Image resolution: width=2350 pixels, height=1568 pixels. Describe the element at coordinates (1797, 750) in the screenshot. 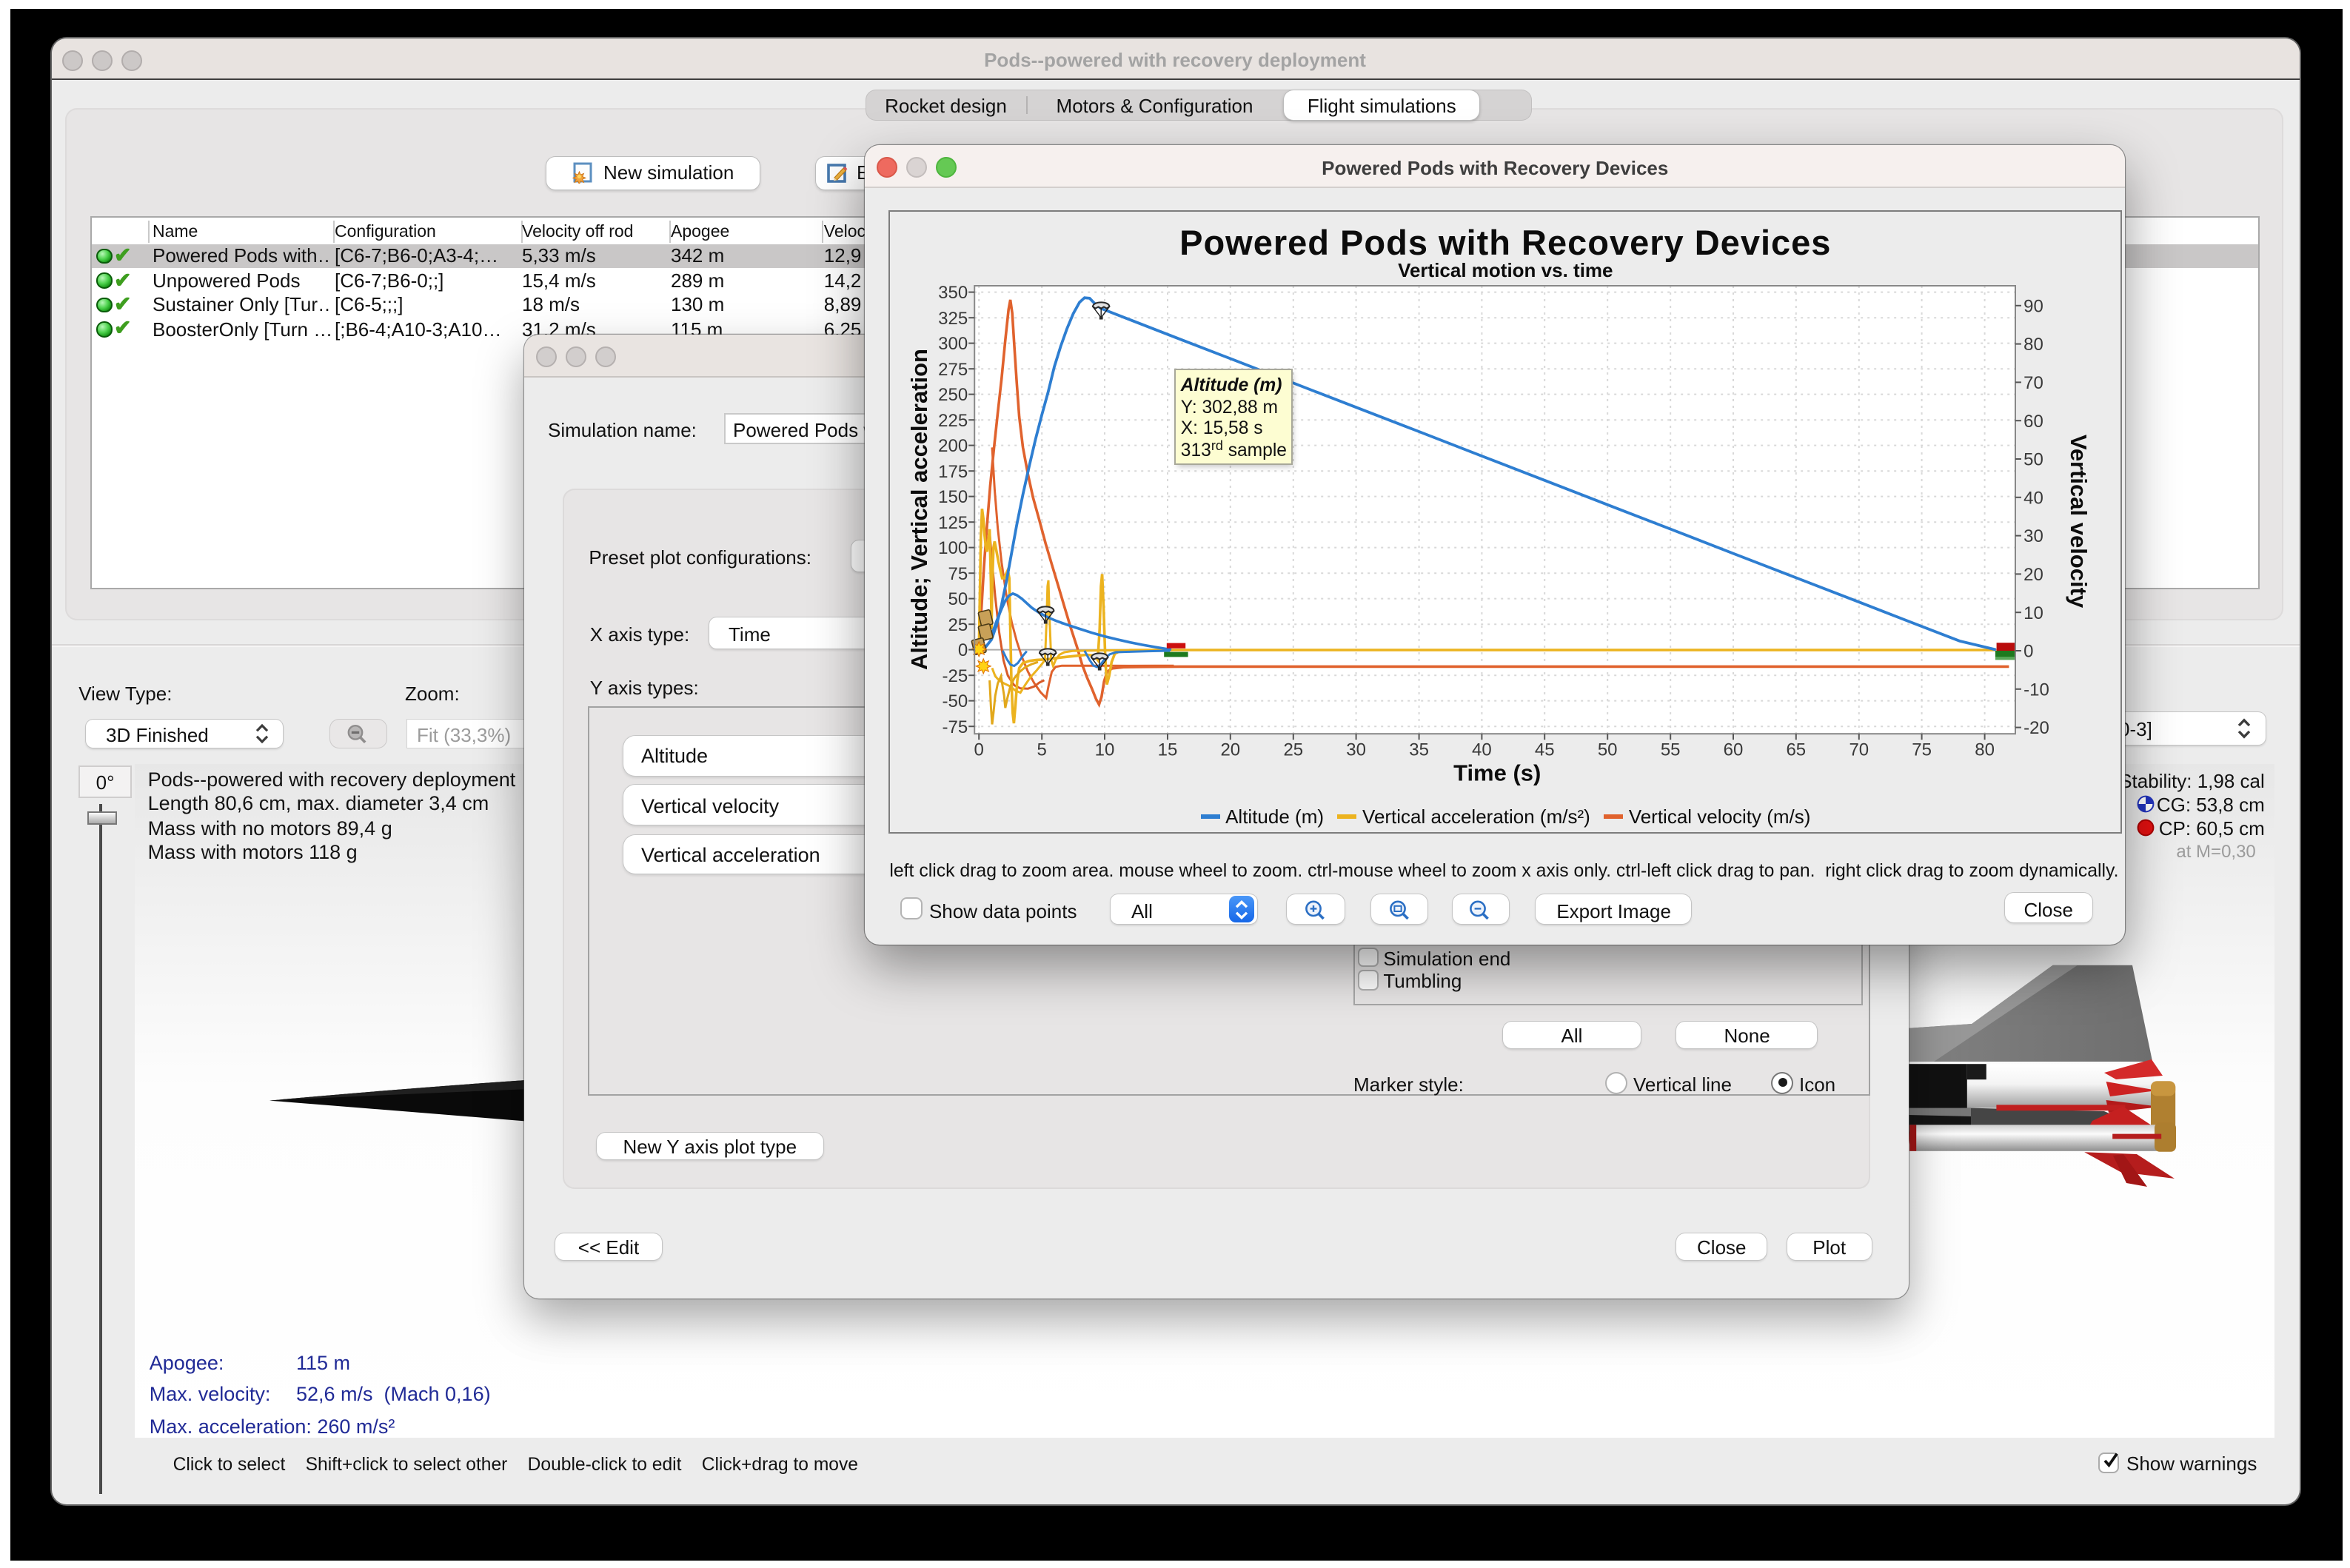

I see `svg-text: 65` at that location.